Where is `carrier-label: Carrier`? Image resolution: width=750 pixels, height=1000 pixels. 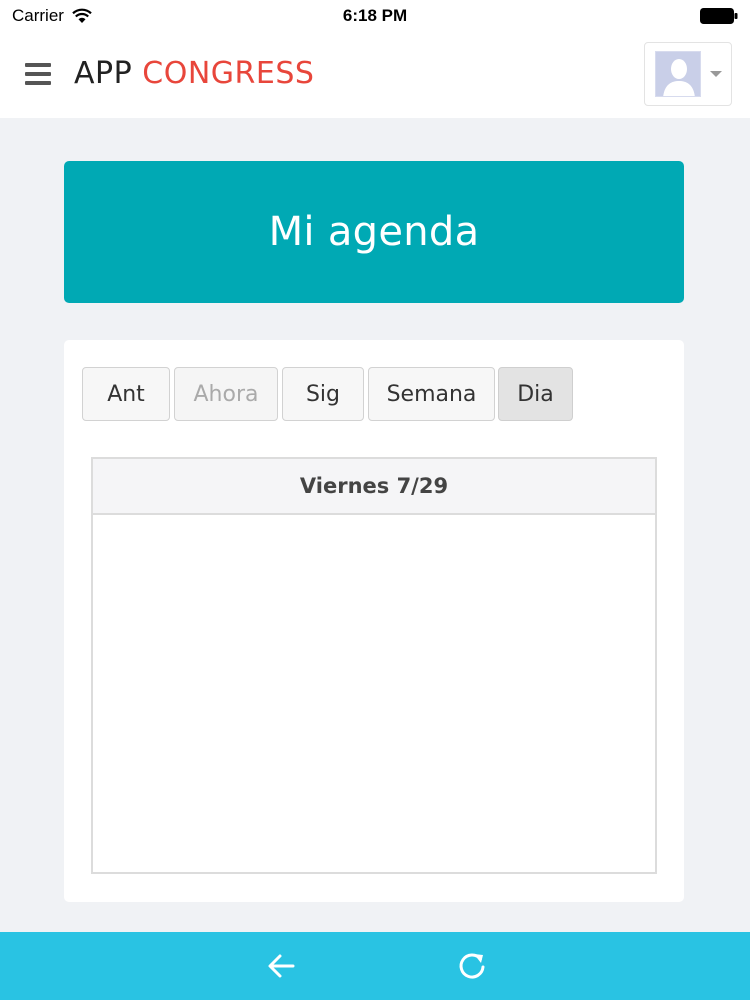 carrier-label: Carrier is located at coordinates (38, 15).